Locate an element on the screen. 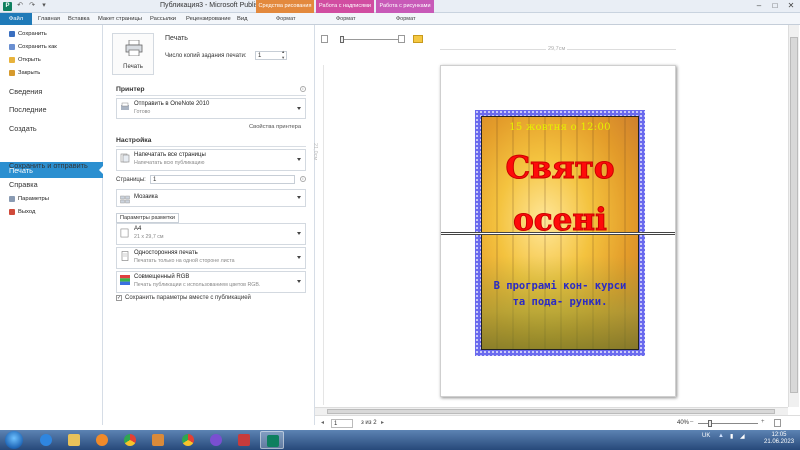  network-icon: ▮ is located at coordinates (731, 436).